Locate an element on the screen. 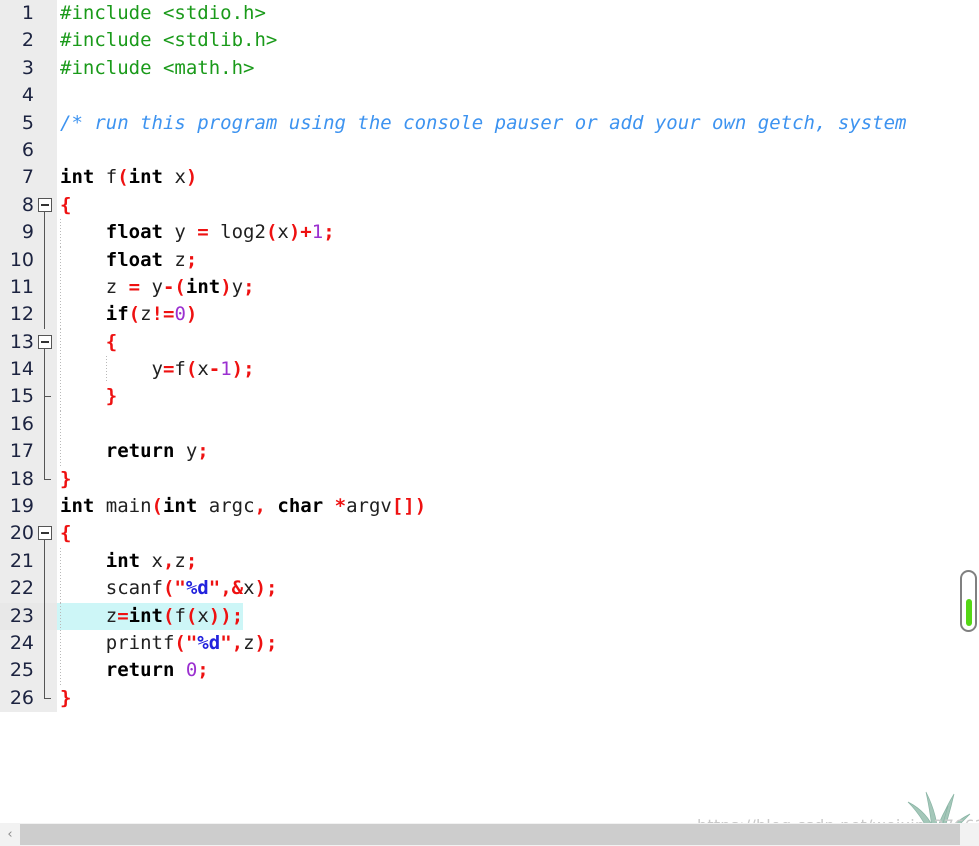 This screenshot has height=846, width=979. code-token: printf is located at coordinates (117, 642).